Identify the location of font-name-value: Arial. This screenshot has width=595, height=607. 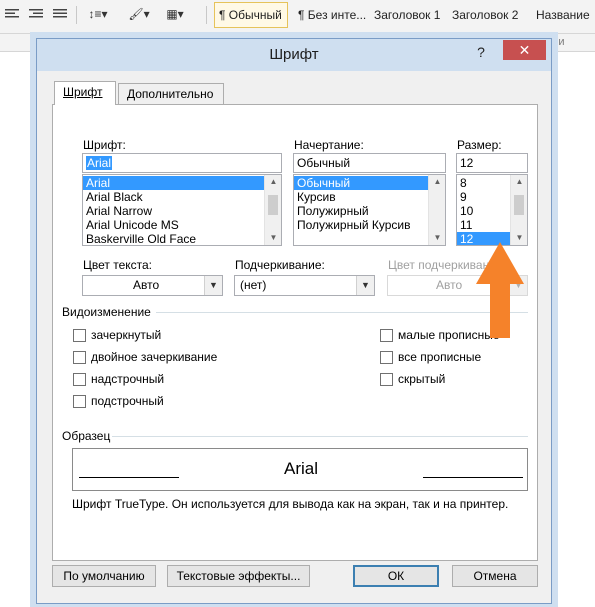
(99, 163).